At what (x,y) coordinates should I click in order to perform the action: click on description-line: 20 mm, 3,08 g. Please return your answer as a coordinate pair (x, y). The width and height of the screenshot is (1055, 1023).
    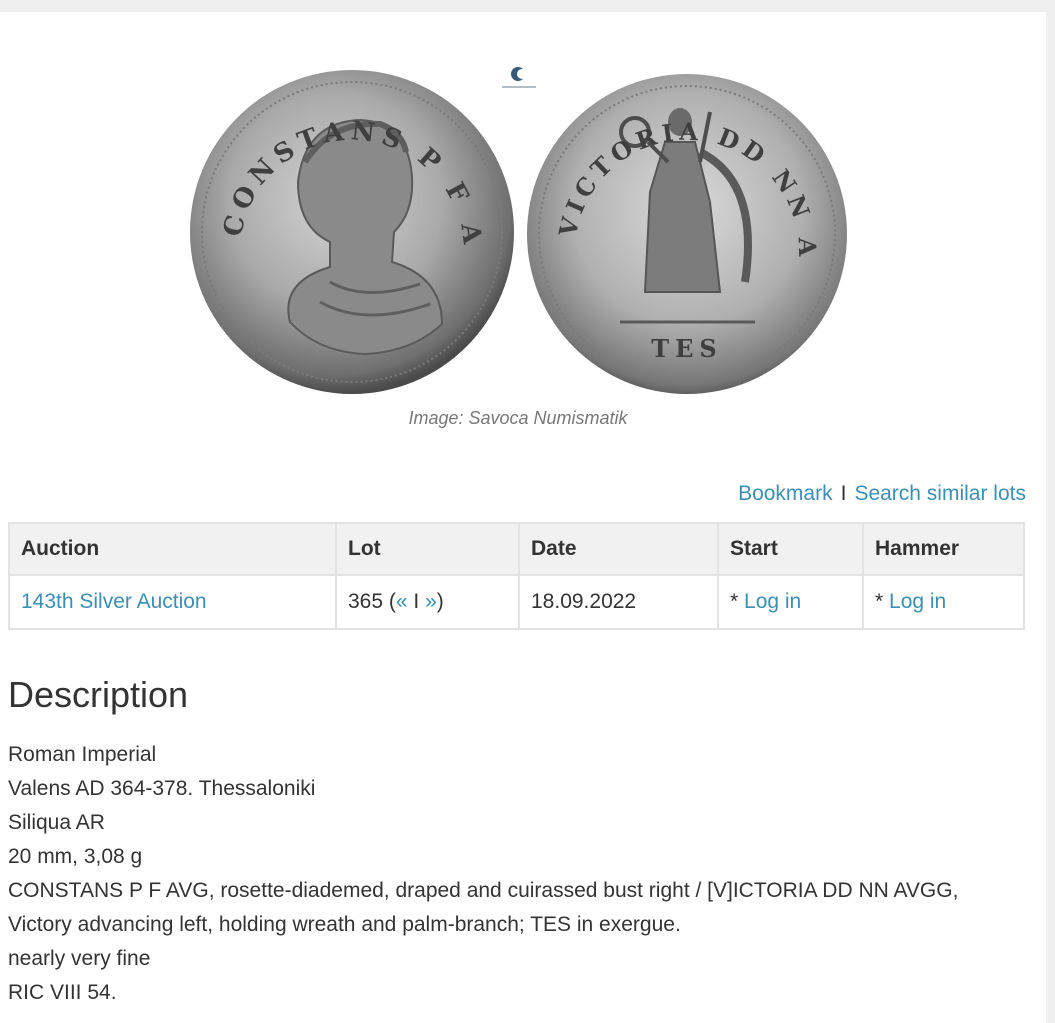
    Looking at the image, I should click on (75, 856).